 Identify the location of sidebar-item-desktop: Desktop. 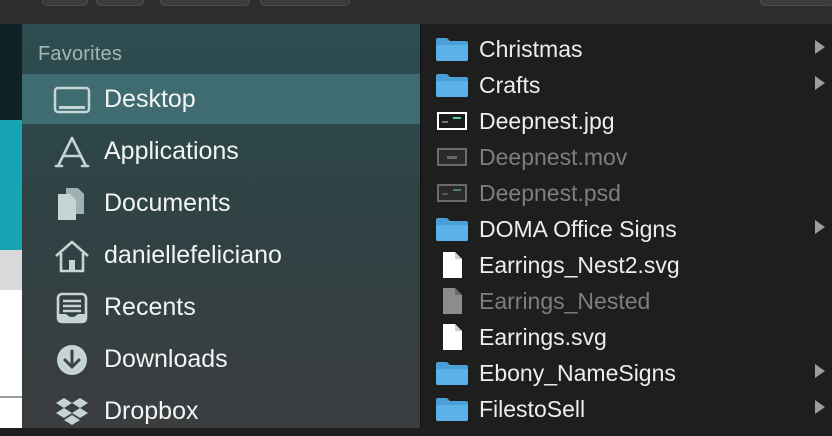
(221, 99).